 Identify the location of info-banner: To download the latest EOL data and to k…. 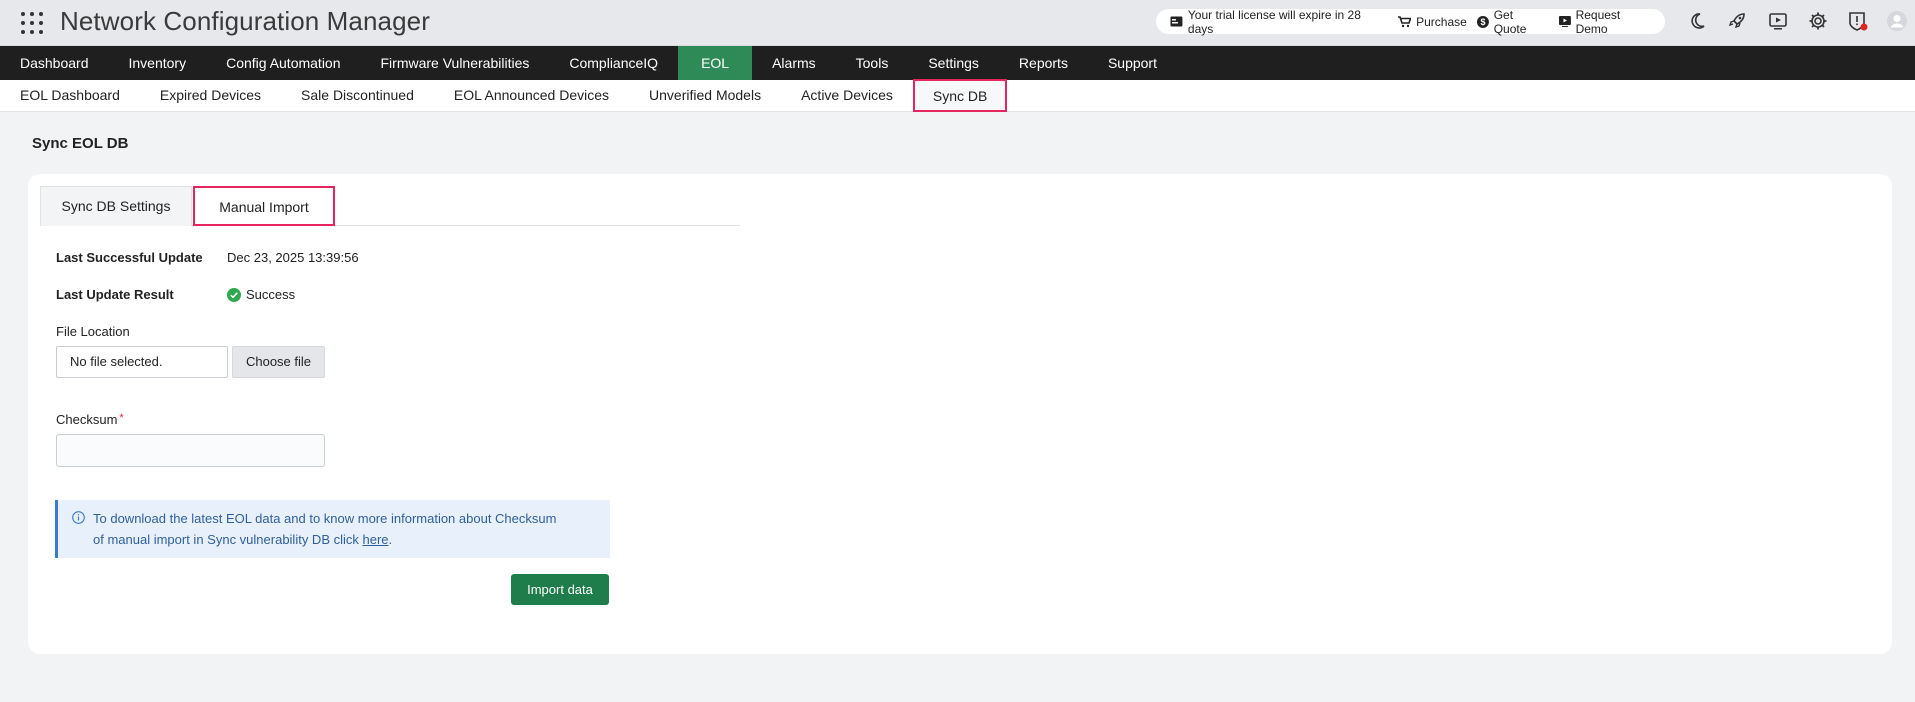
(332, 529).